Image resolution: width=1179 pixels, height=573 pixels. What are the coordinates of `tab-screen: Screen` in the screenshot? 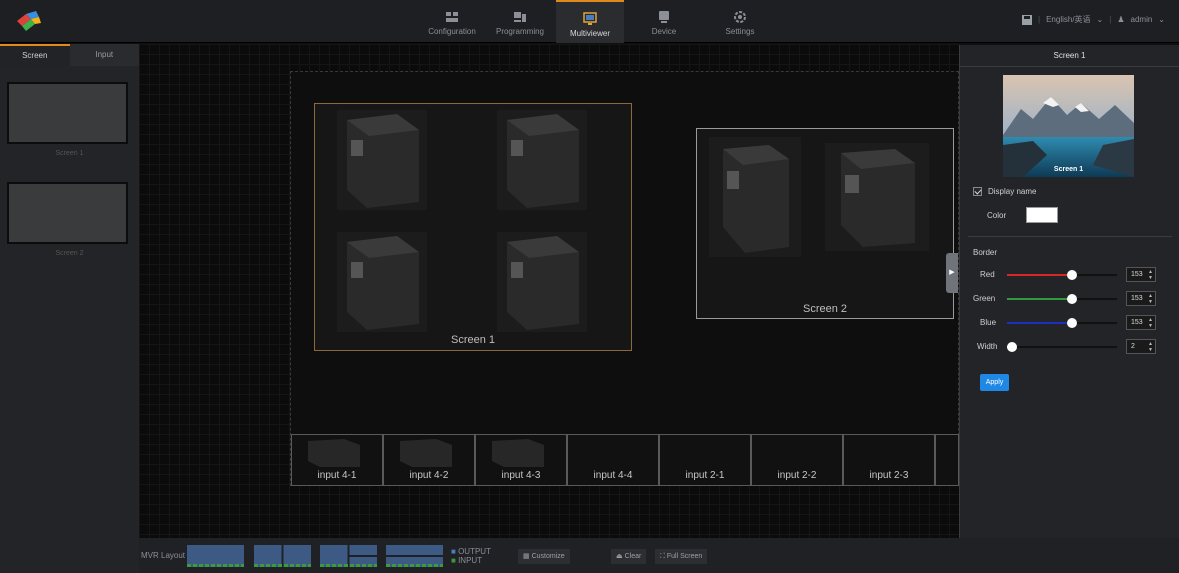 It's located at (35, 55).